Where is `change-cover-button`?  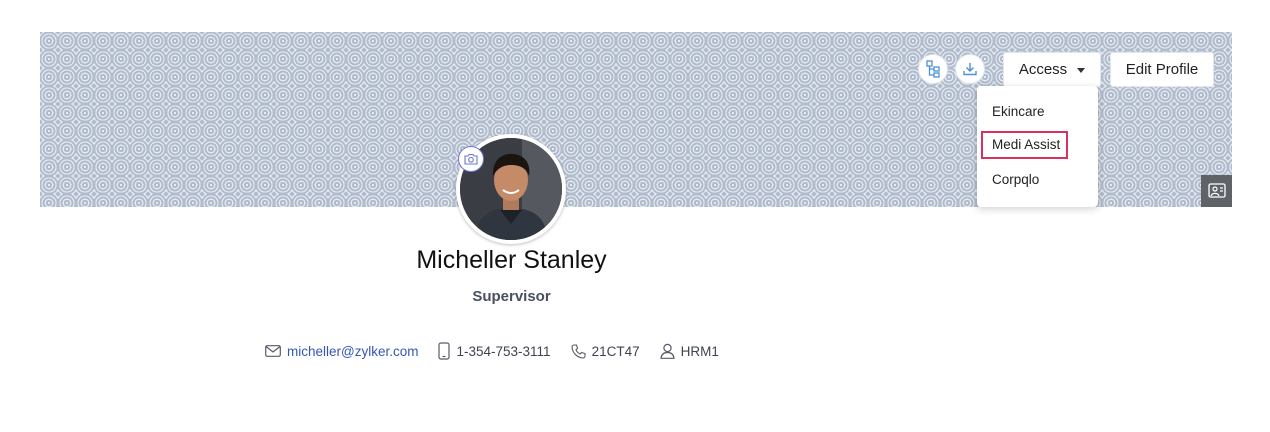
change-cover-button is located at coordinates (1216, 191).